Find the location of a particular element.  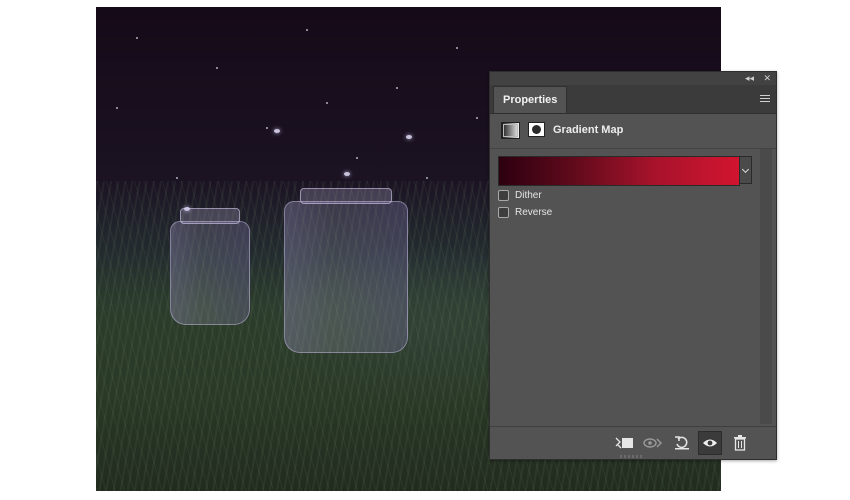

dither-checkbox is located at coordinates (503, 195).